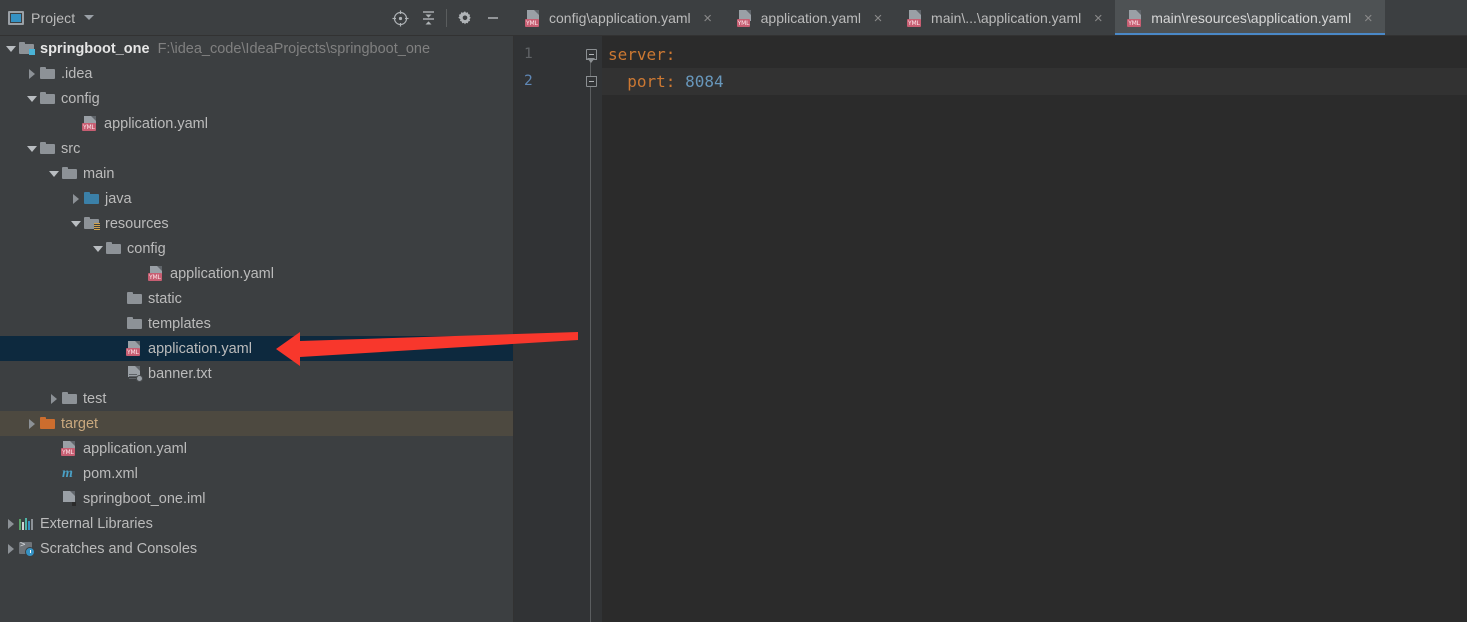 Image resolution: width=1467 pixels, height=622 pixels. What do you see at coordinates (256, 348) in the screenshot?
I see `tree-row-resources-application-yaml-selected: YML application.yaml` at bounding box center [256, 348].